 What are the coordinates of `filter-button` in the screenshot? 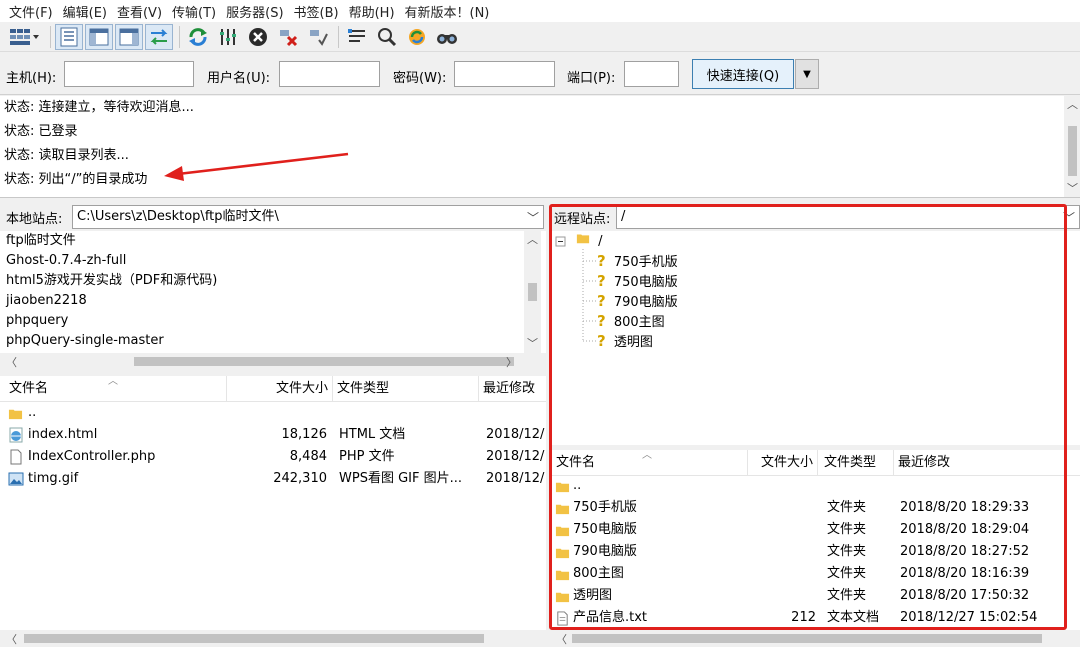 It's located at (357, 37).